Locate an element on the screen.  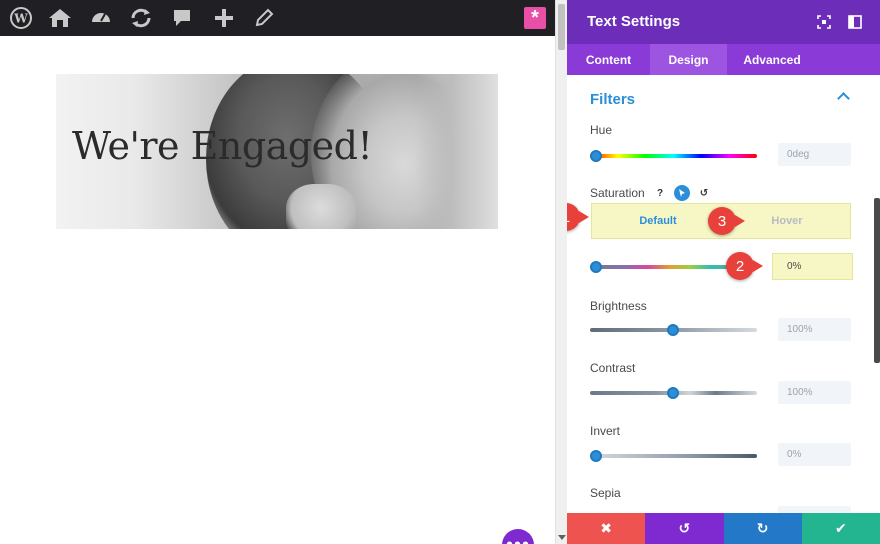
canvas-scrollbar is located at coordinates (561, 272).